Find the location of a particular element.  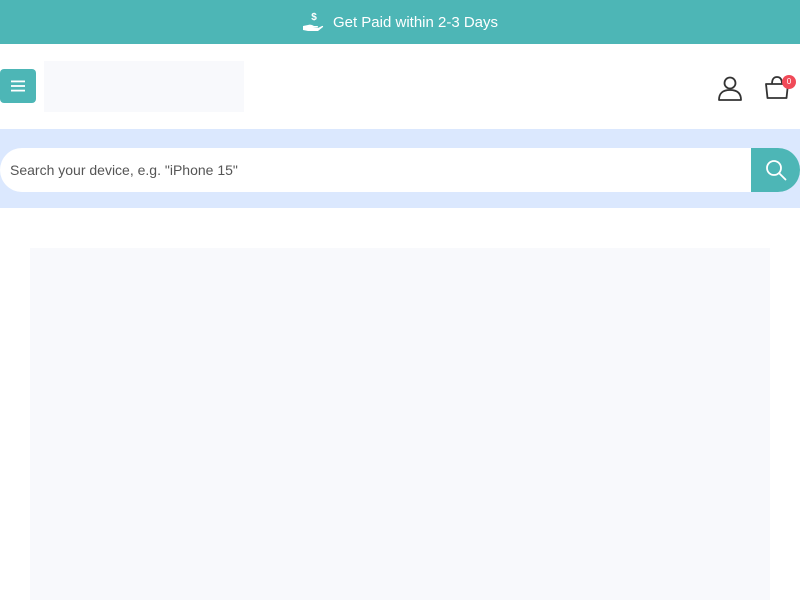

user-icon is located at coordinates (730, 88).